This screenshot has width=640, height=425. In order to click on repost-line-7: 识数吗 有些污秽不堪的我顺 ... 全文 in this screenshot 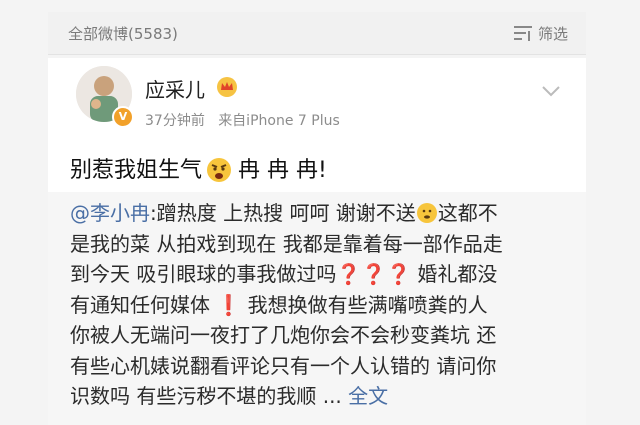, I will do `click(325, 396)`.